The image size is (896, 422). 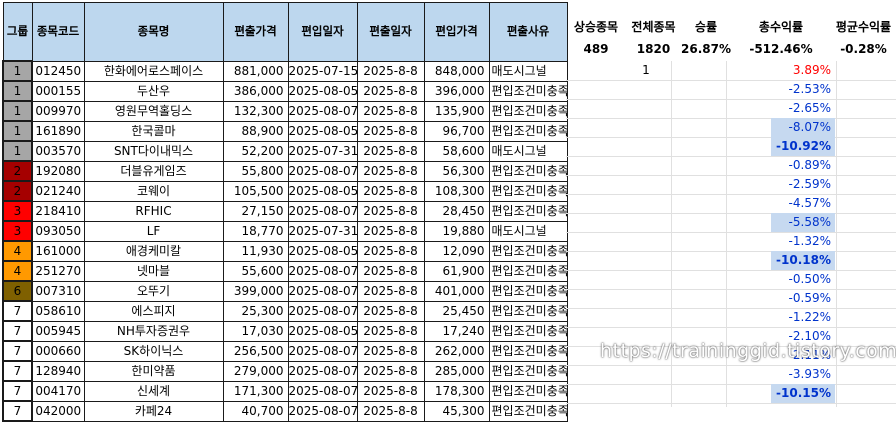 What do you see at coordinates (803, 203) in the screenshot?
I see `cell-return: -4.57%` at bounding box center [803, 203].